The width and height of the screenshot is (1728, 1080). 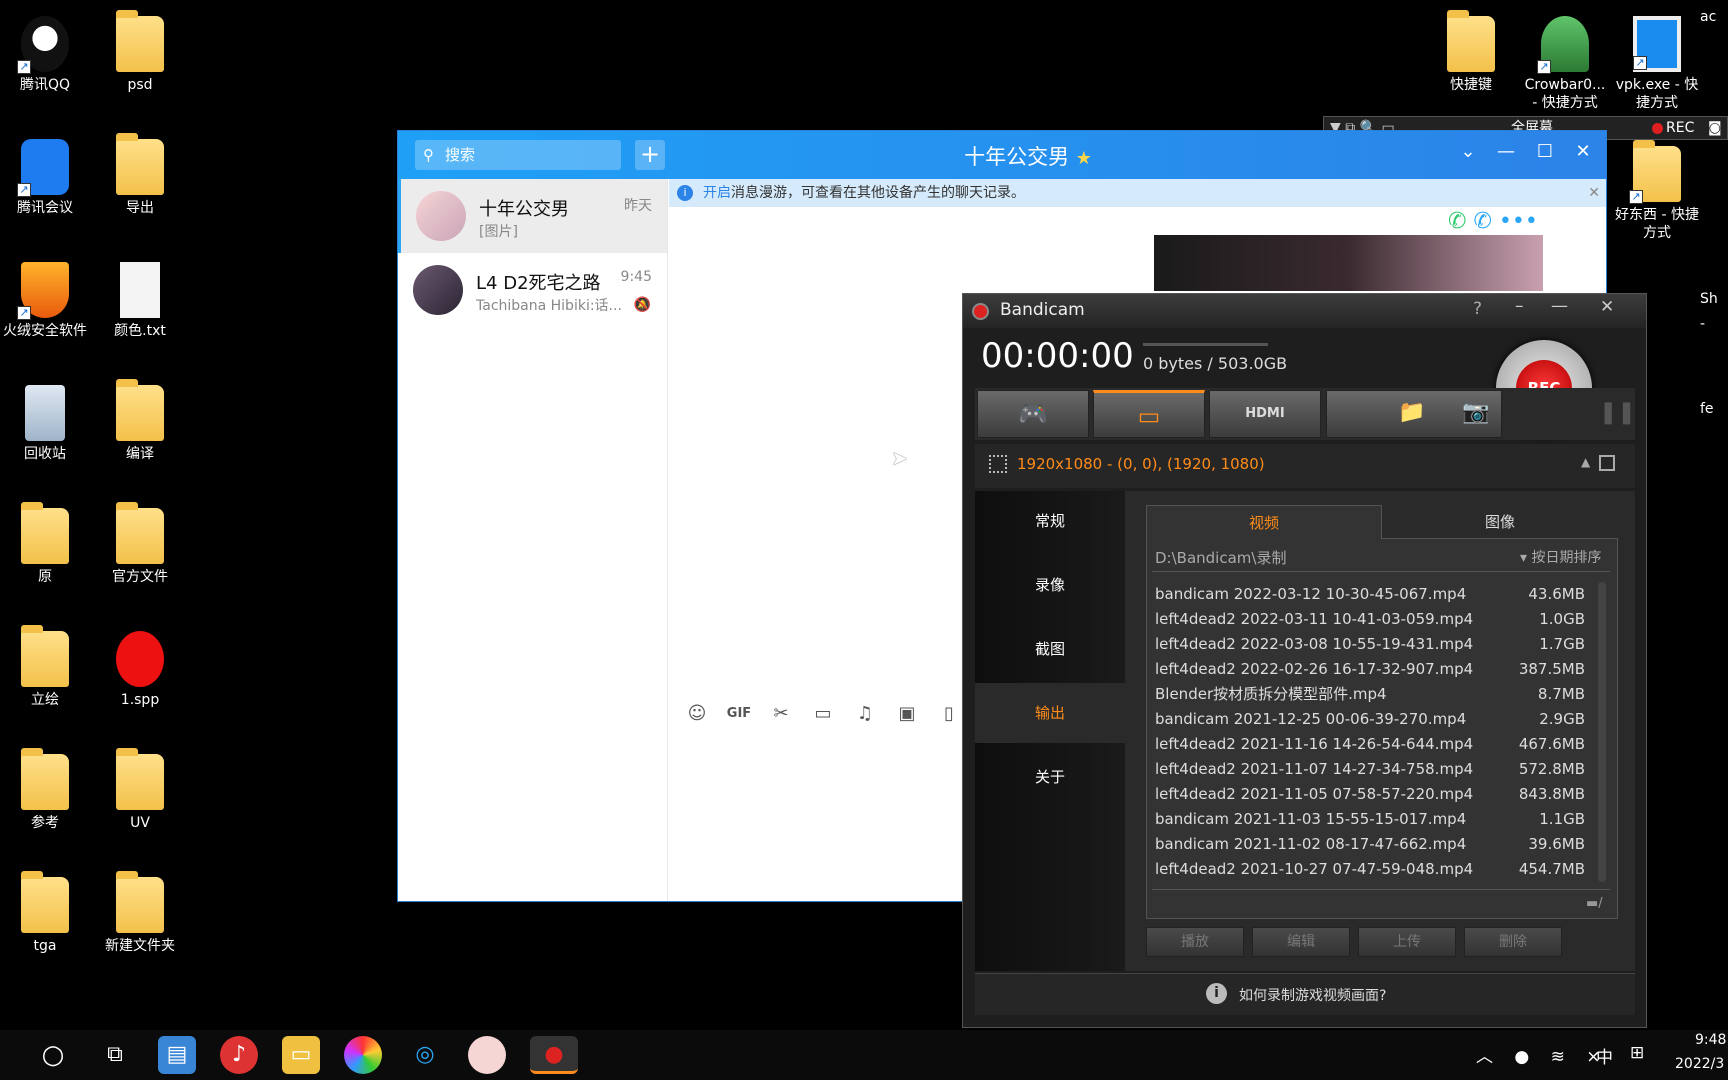 I want to click on desktop-icon: ↗ Crowbar0... - 快捷方式, so click(x=1565, y=63).